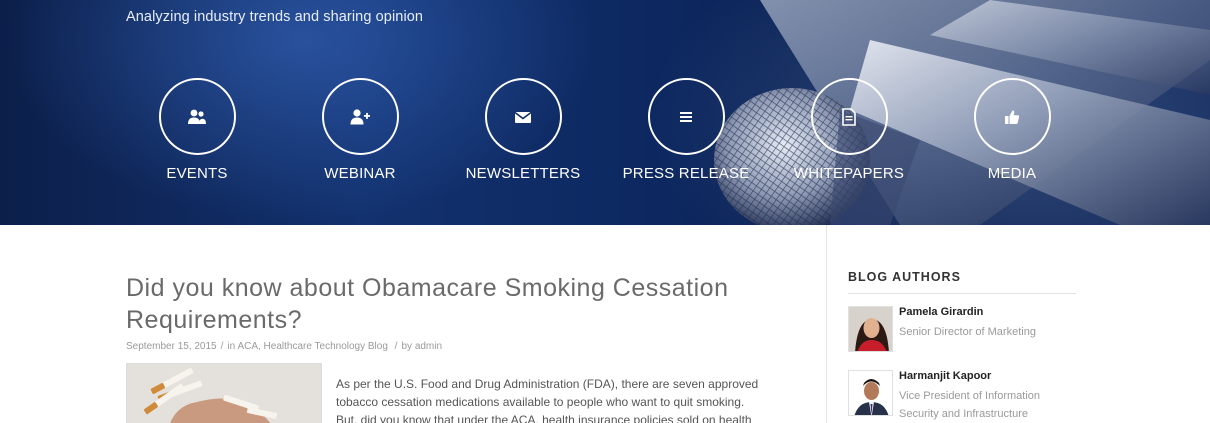  What do you see at coordinates (312, 346) in the screenshot?
I see `post-categories-link: ACA, Healthcare Technology Blog` at bounding box center [312, 346].